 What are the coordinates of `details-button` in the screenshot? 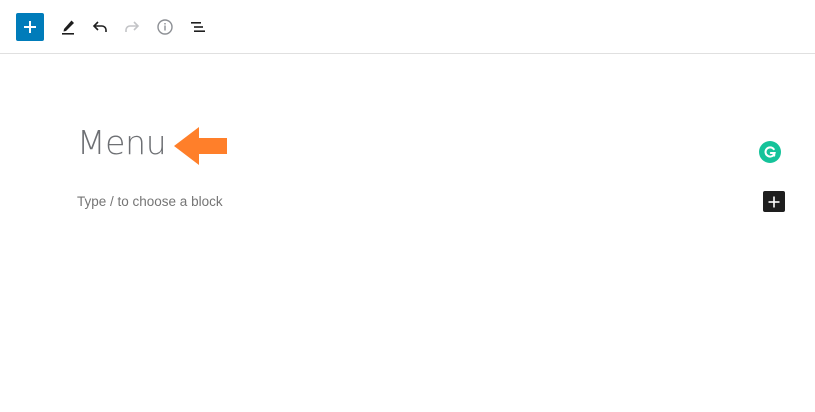 It's located at (165, 27).